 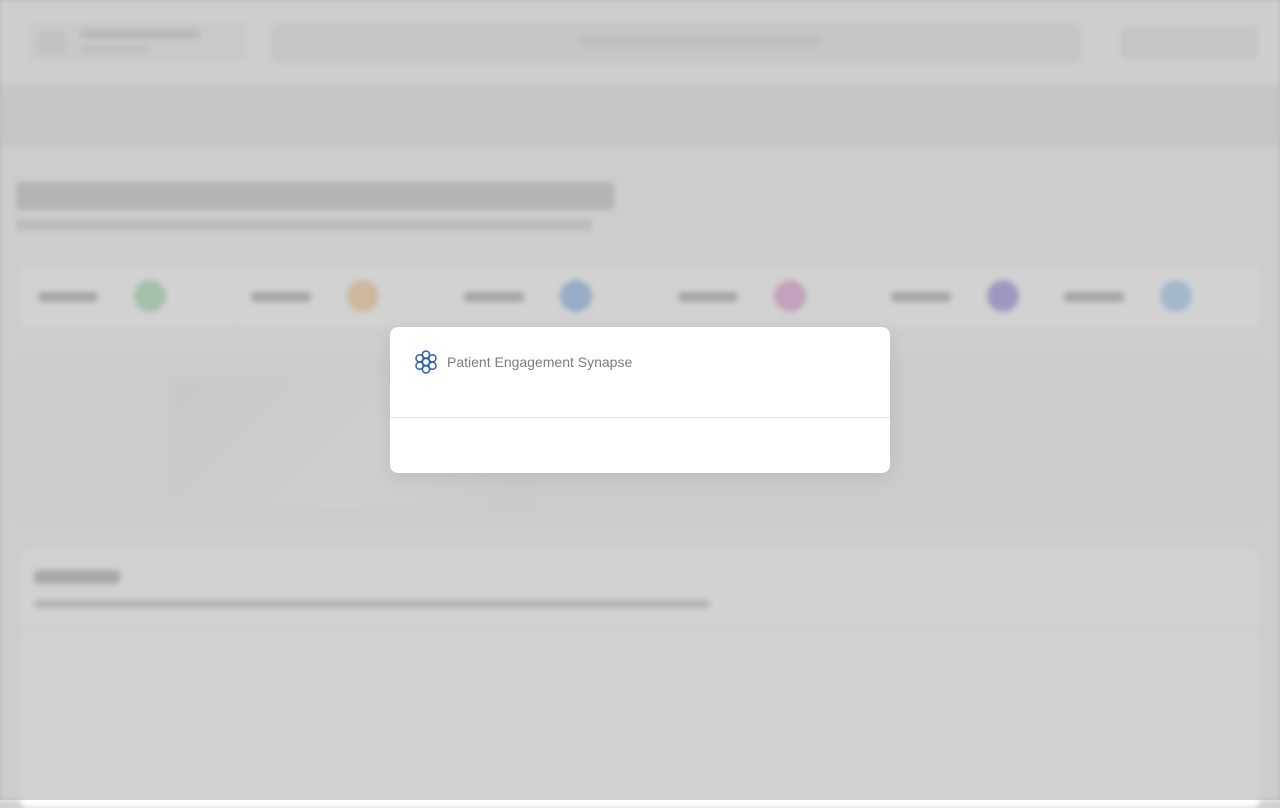 What do you see at coordinates (640, 372) in the screenshot?
I see `modal-header: Patient Engagement Synapse` at bounding box center [640, 372].